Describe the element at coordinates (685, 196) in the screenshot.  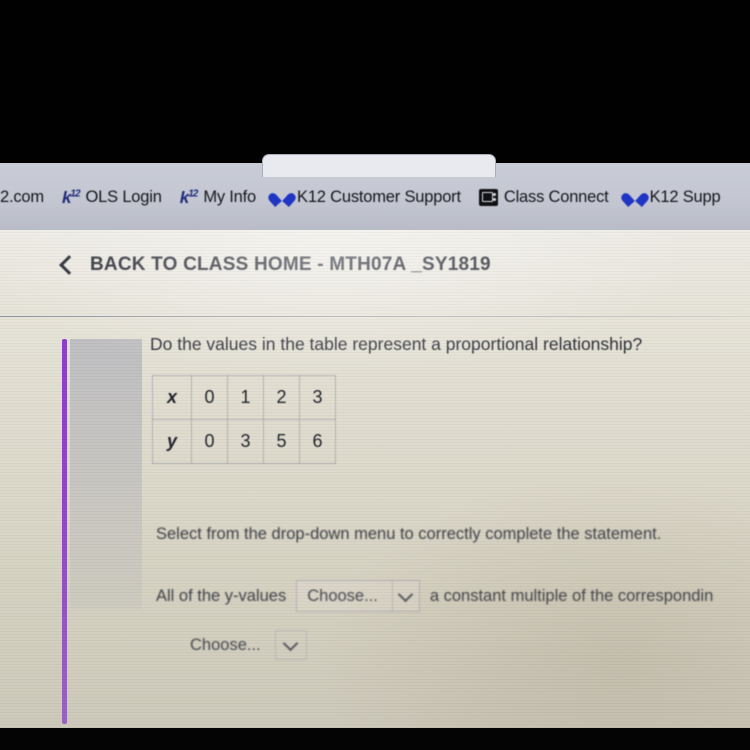
I see `bookmark-label: K12 Supp` at that location.